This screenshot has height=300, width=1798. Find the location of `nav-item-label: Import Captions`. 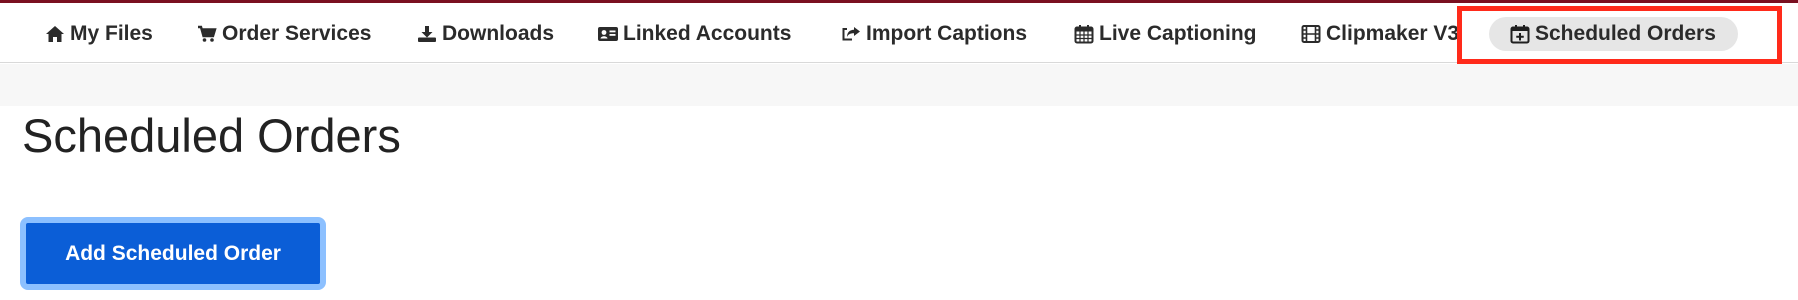

nav-item-label: Import Captions is located at coordinates (946, 33).